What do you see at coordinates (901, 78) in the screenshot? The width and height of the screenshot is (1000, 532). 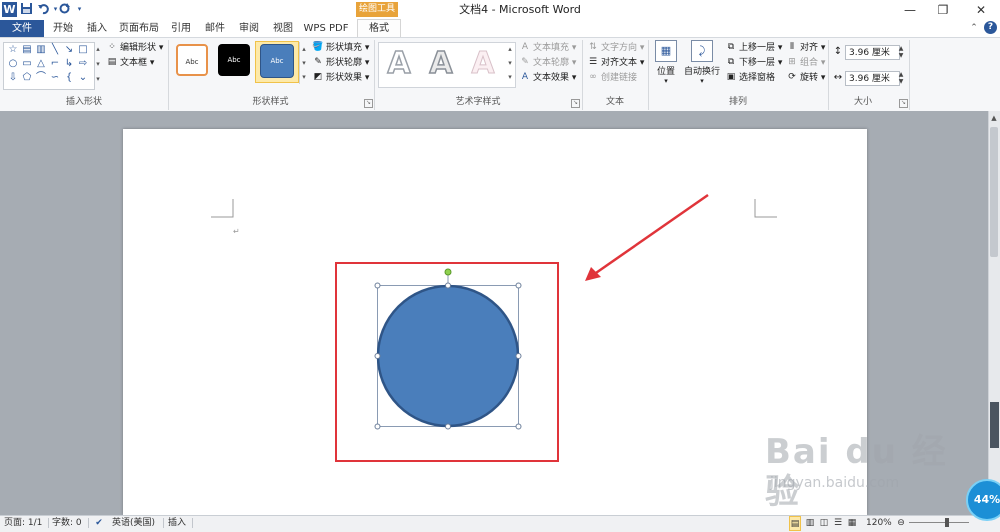 I see `width-spinner: ▲ ▼` at bounding box center [901, 78].